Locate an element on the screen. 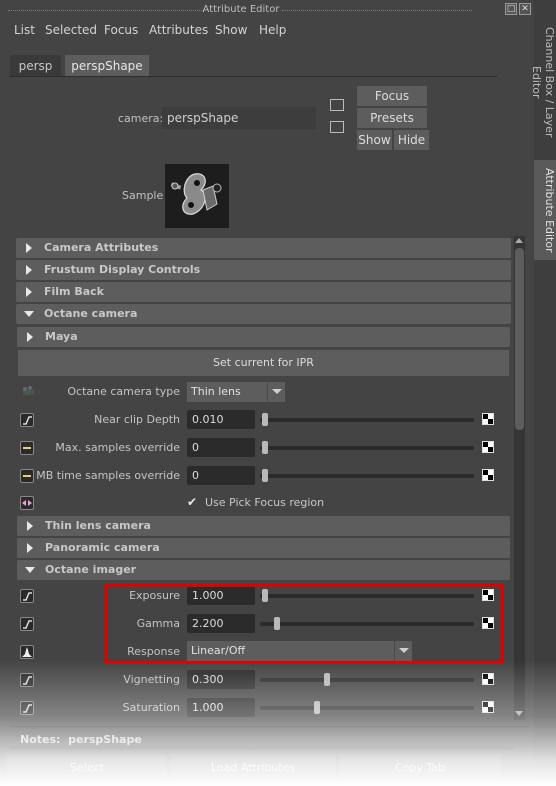  octane-camera-type-dropdown: Thin lens is located at coordinates (236, 392).